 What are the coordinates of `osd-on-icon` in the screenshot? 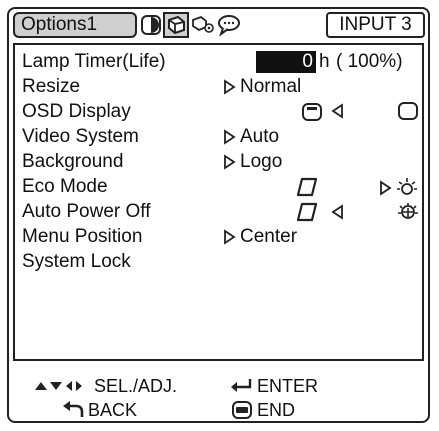 It's located at (408, 113).